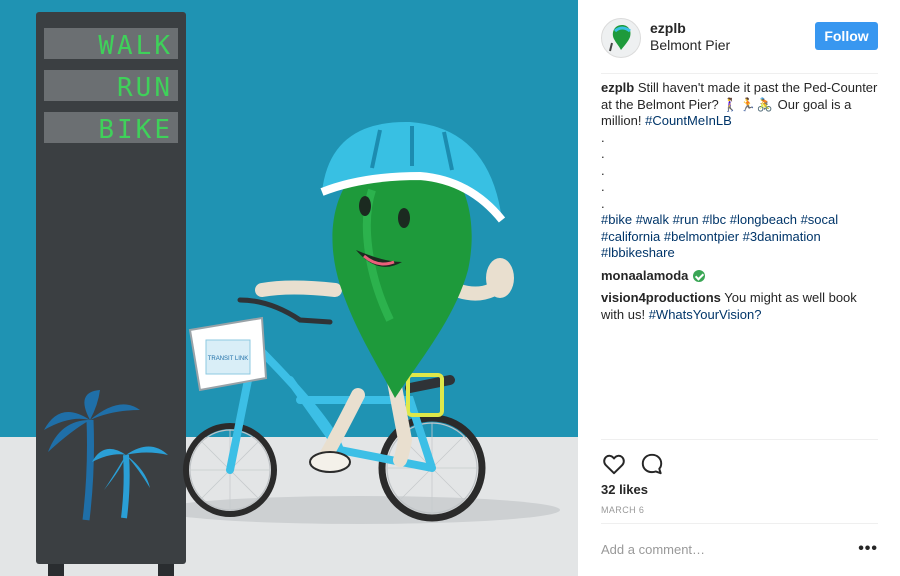 Image resolution: width=900 pixels, height=576 pixels. What do you see at coordinates (868, 549) in the screenshot?
I see `more-options-icon: •••` at bounding box center [868, 549].